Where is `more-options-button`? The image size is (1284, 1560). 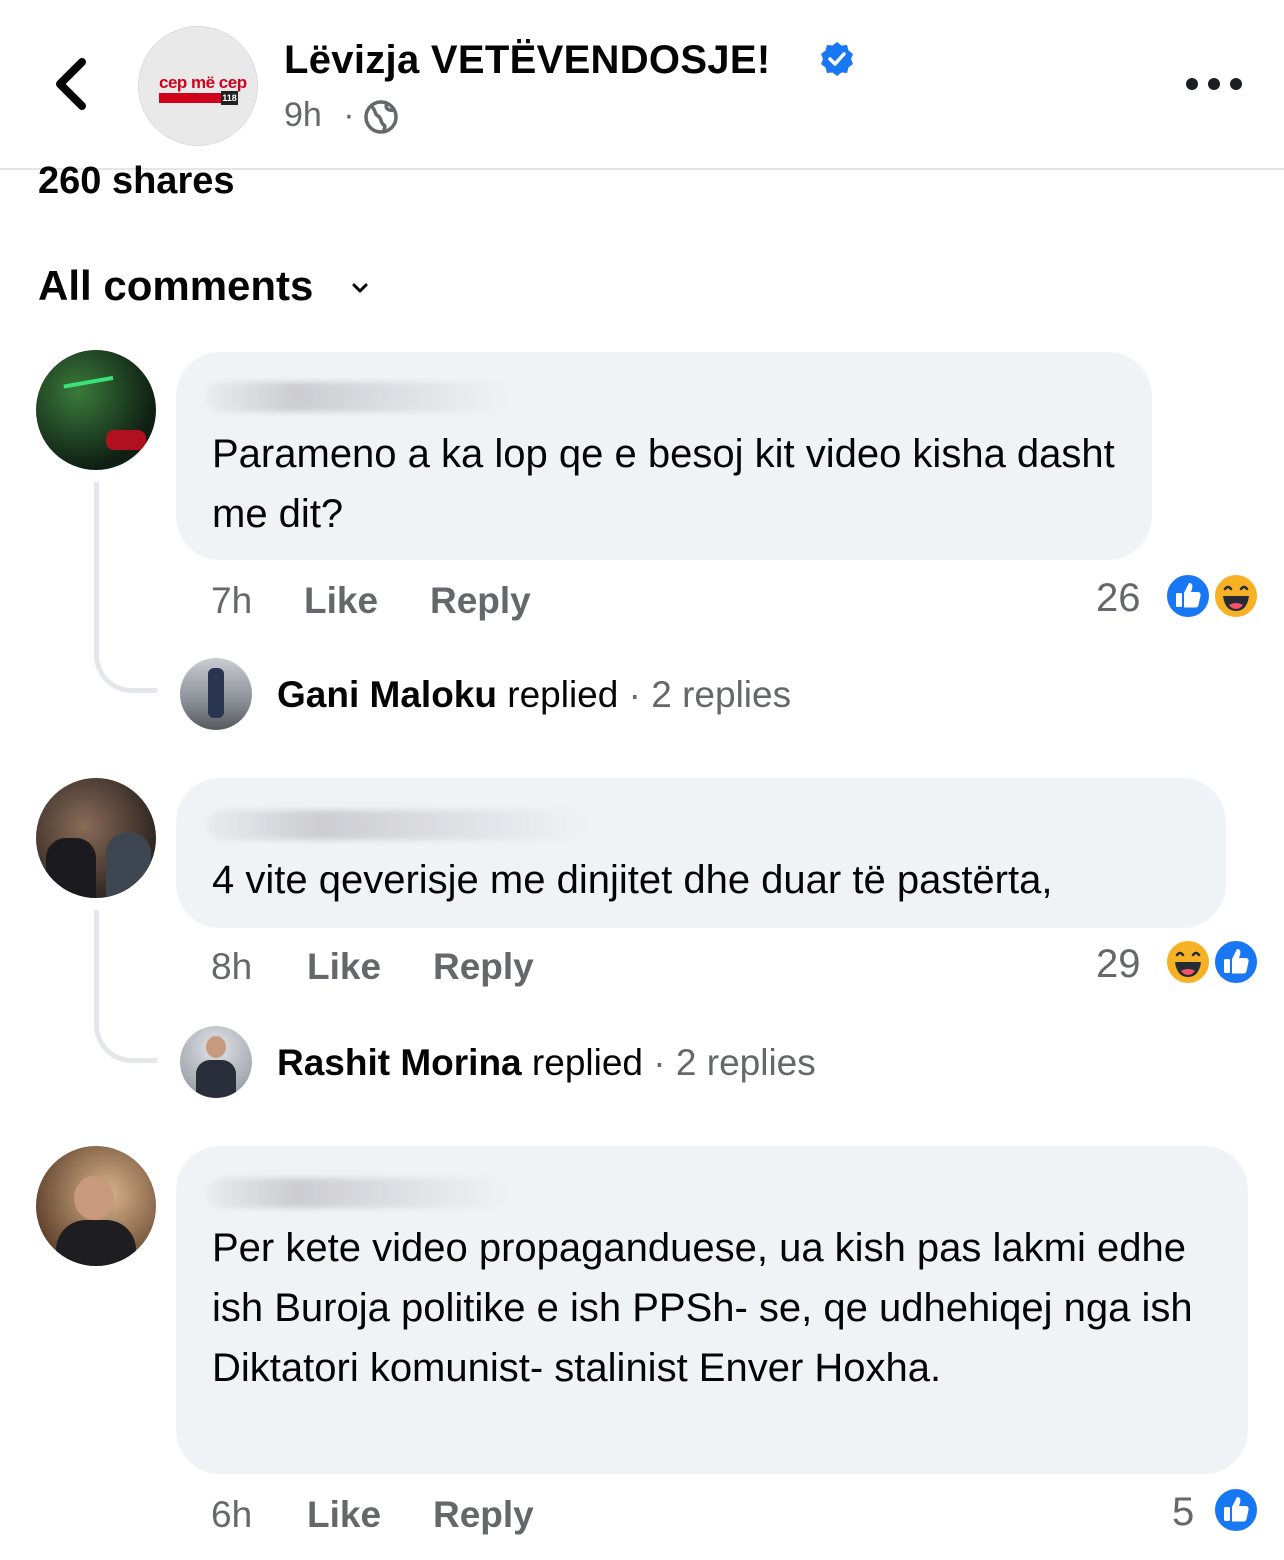 more-options-button is located at coordinates (1214, 84).